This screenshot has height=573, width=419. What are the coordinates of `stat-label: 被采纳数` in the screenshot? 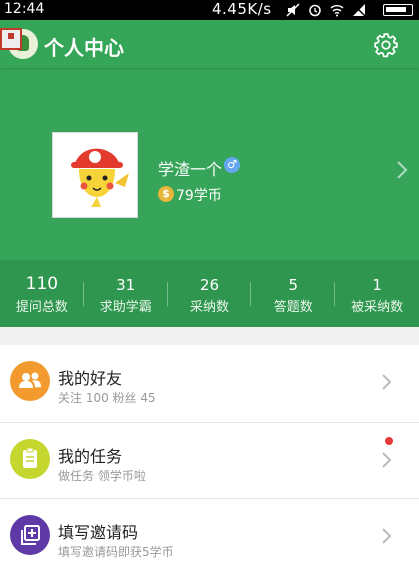 It's located at (377, 307).